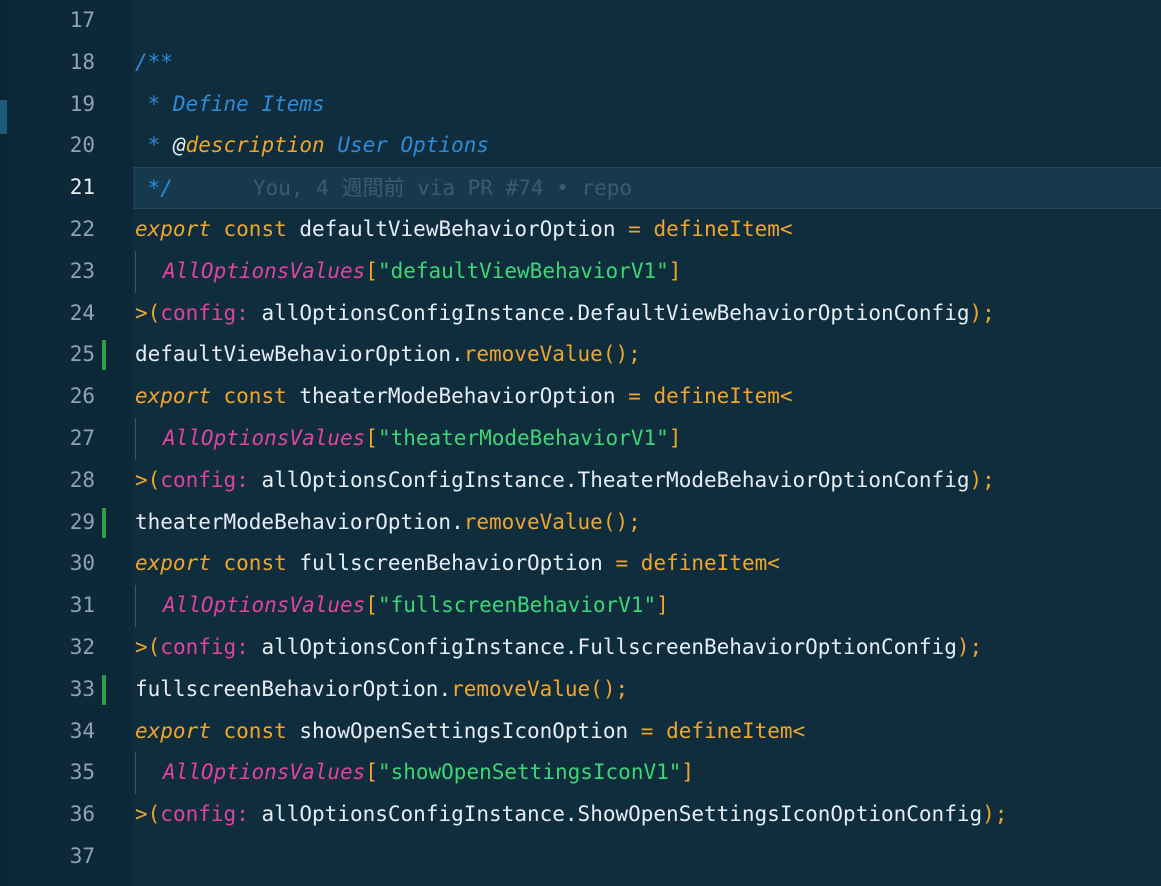 The height and width of the screenshot is (886, 1161). Describe the element at coordinates (647, 63) in the screenshot. I see `code-content: /**` at that location.